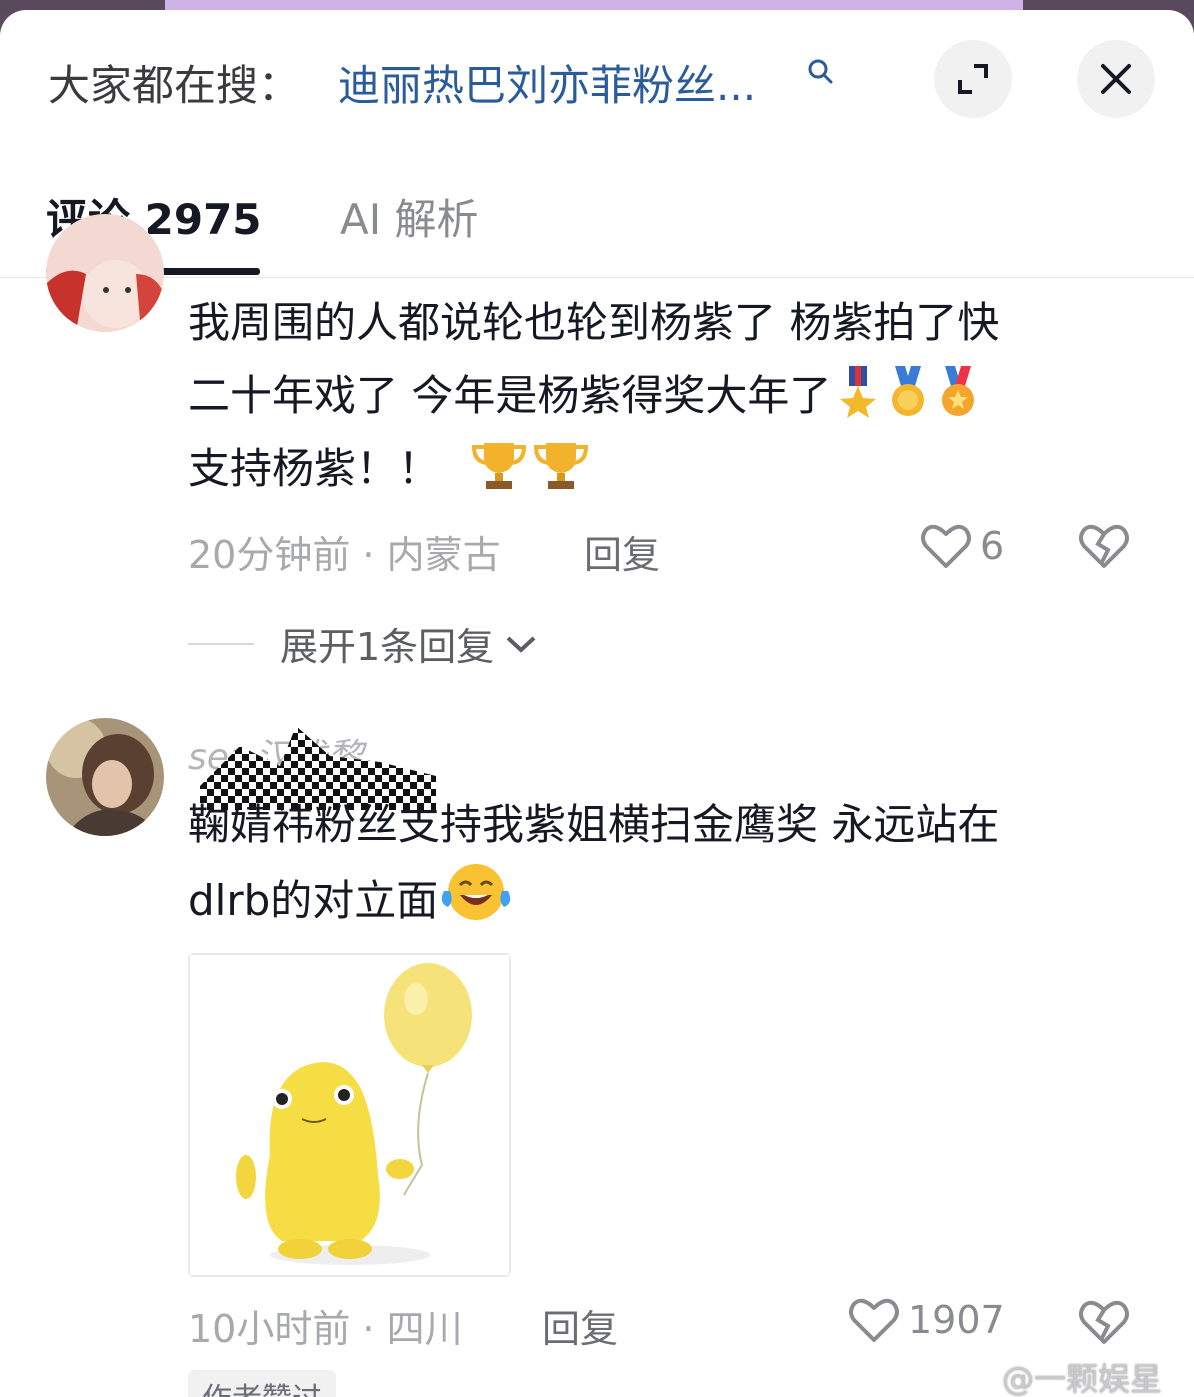 The width and height of the screenshot is (1194, 1397). I want to click on comment-body: 鞠婧祎粉丝支持我紫姐横扫金鹰奖 永远站在 dlrb的对立面, so click(593, 862).